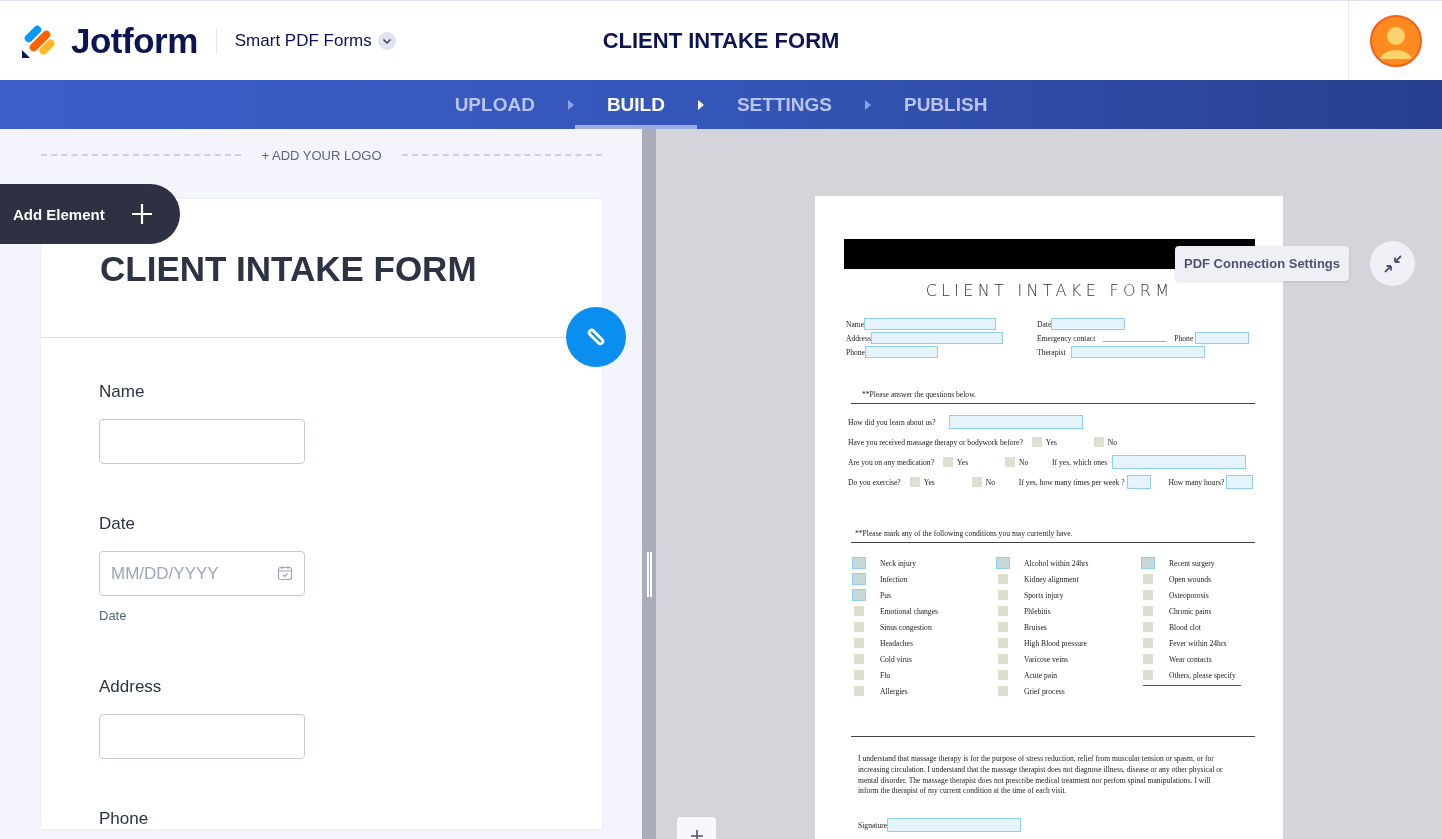 The image size is (1442, 839). What do you see at coordinates (202, 573) in the screenshot?
I see `date-field: MM/DD/YYYY` at bounding box center [202, 573].